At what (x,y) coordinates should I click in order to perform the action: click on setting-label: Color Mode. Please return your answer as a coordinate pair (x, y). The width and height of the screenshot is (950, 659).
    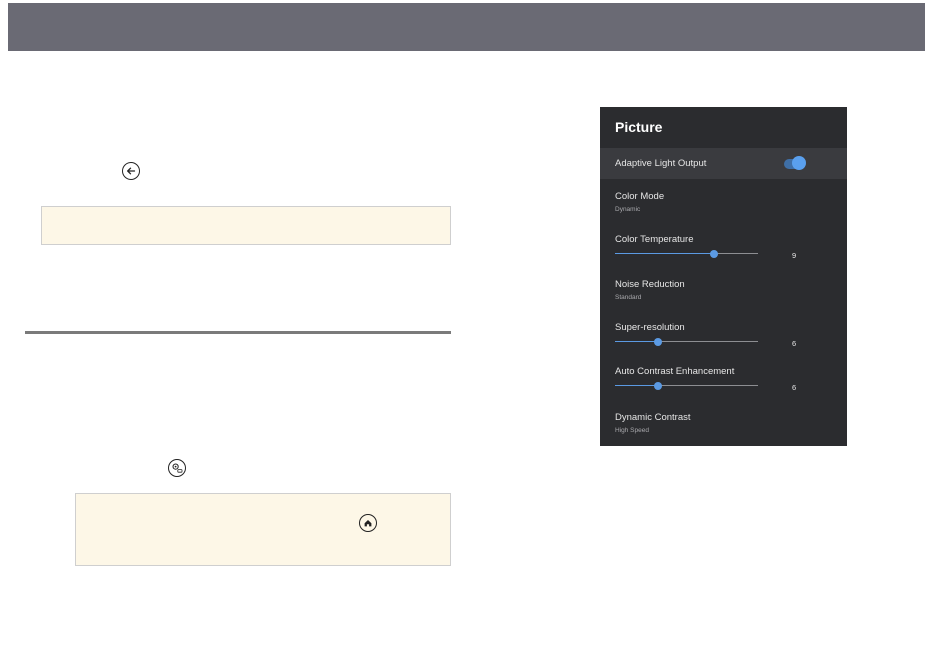
    Looking at the image, I should click on (640, 196).